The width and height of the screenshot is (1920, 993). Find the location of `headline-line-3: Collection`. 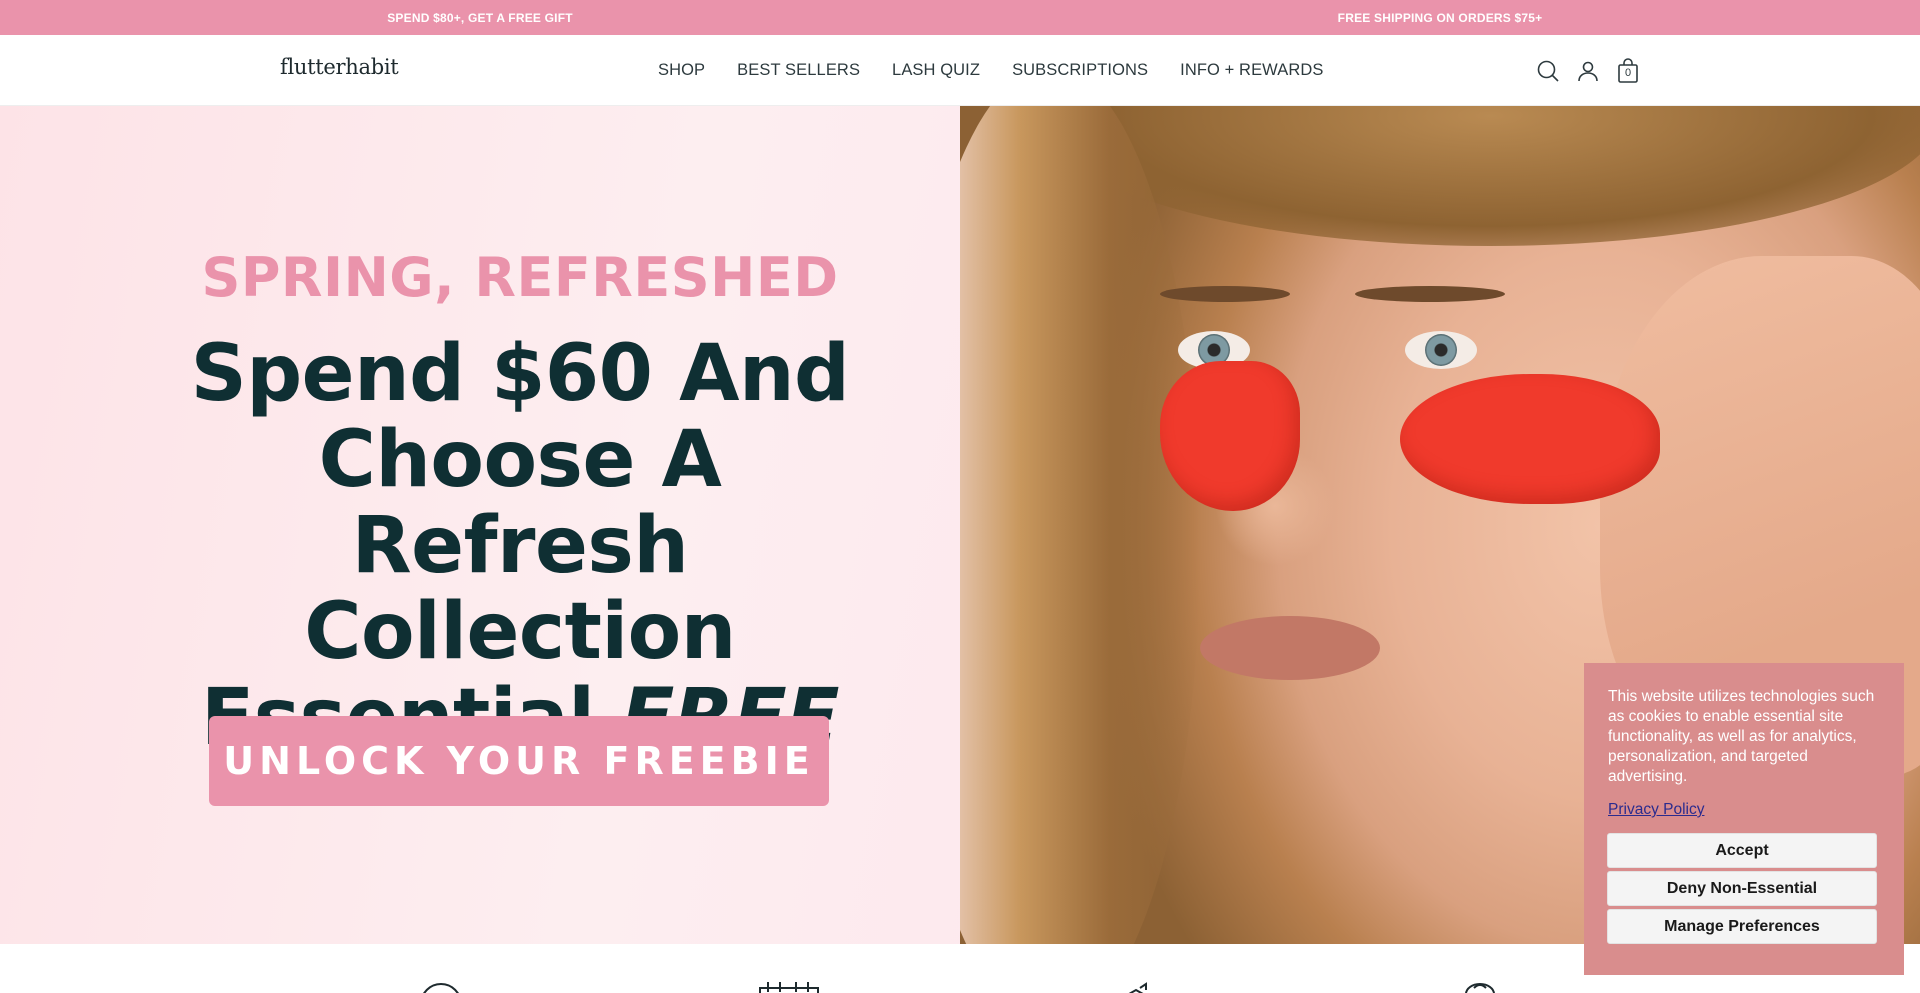

headline-line-3: Collection is located at coordinates (520, 632).